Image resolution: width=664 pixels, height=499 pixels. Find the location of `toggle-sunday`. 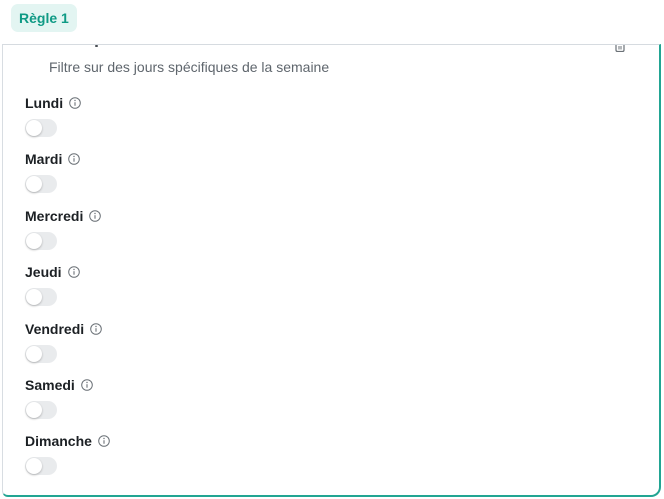

toggle-sunday is located at coordinates (41, 466).